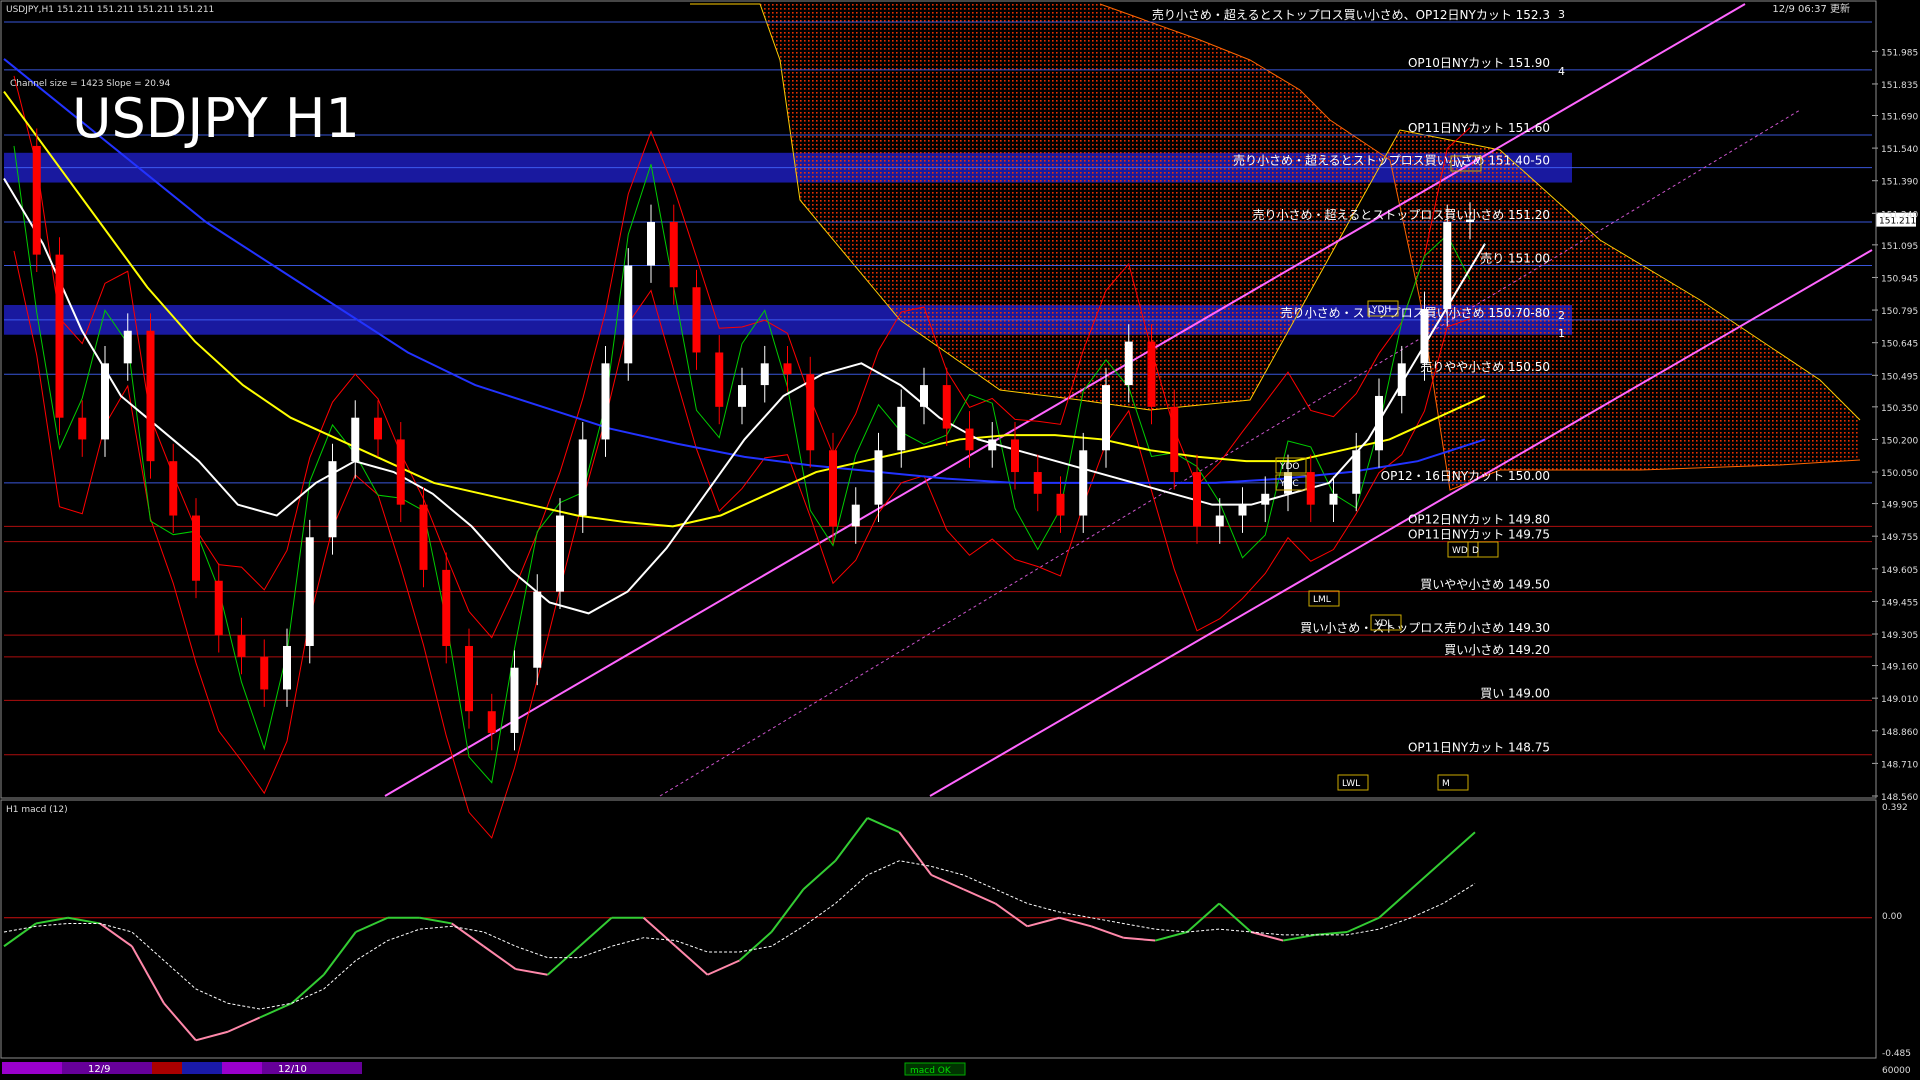 The width and height of the screenshot is (1920, 1080). What do you see at coordinates (1899, 279) in the screenshot?
I see `y-tick-label-7: 150.945` at bounding box center [1899, 279].